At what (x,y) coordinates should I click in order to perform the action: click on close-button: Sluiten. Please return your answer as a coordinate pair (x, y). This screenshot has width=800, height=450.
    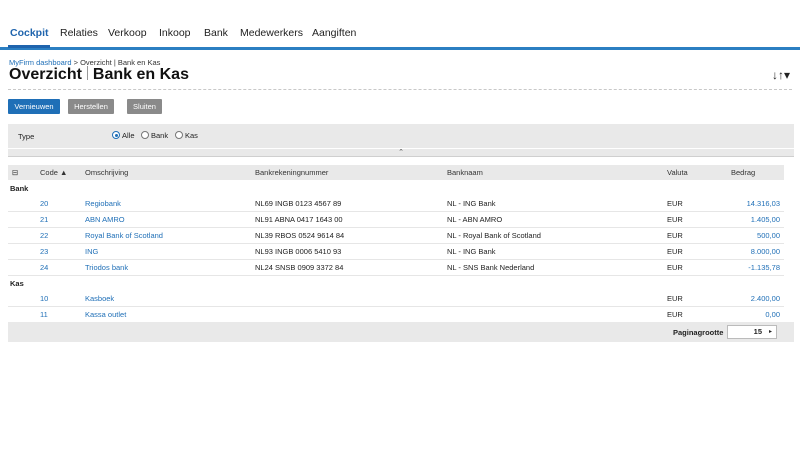
    Looking at the image, I should click on (144, 106).